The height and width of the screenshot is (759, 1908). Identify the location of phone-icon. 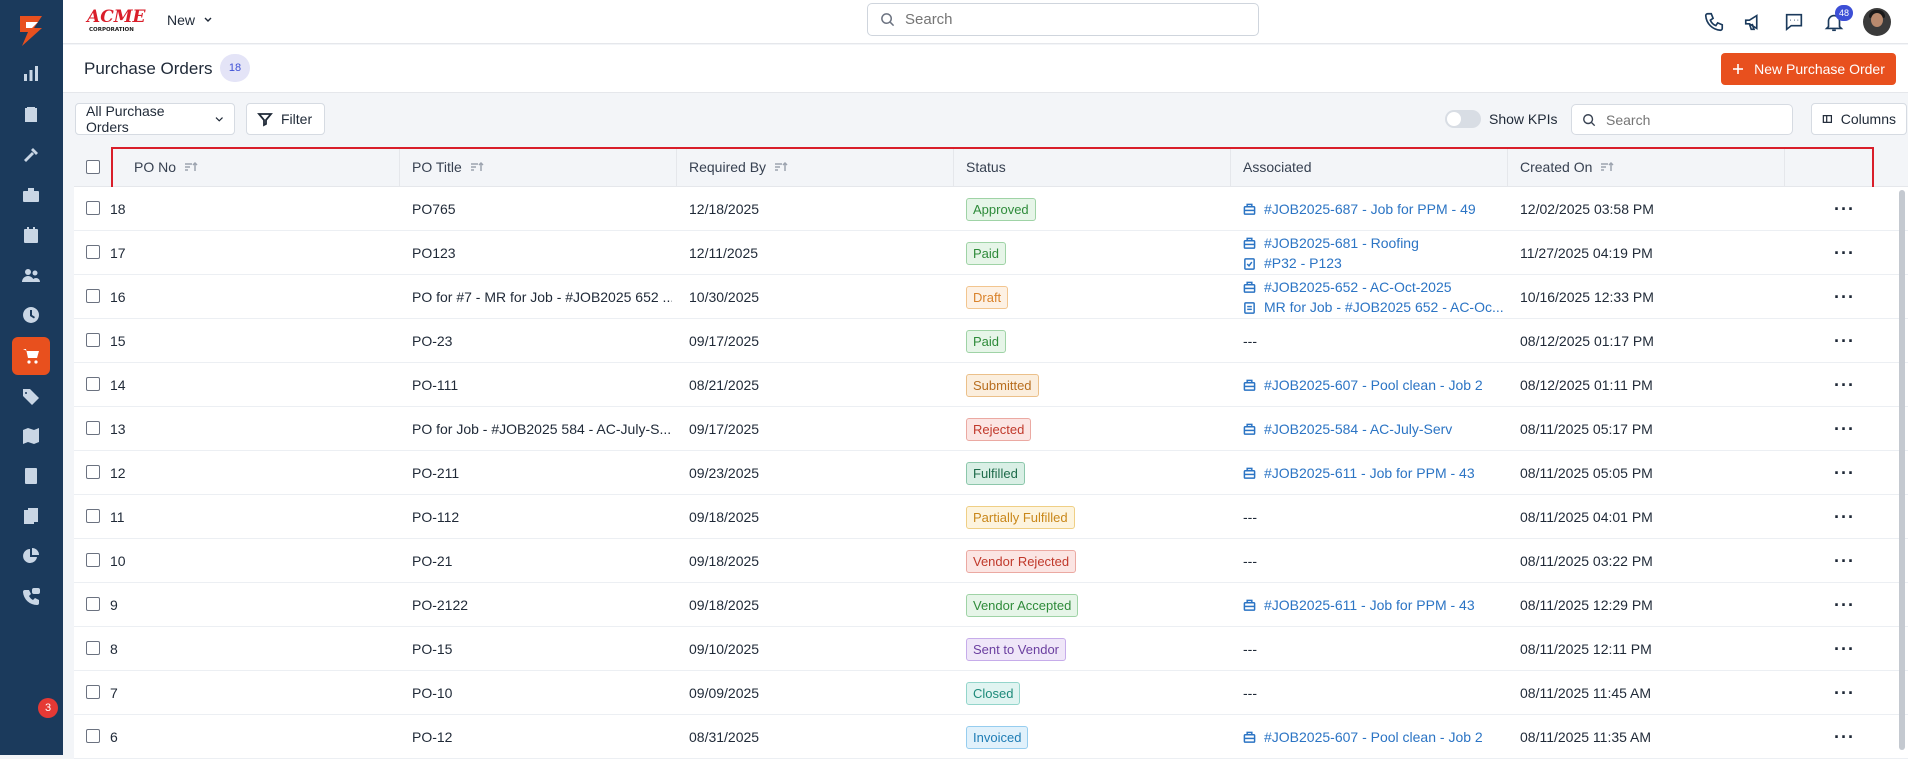
(1714, 22).